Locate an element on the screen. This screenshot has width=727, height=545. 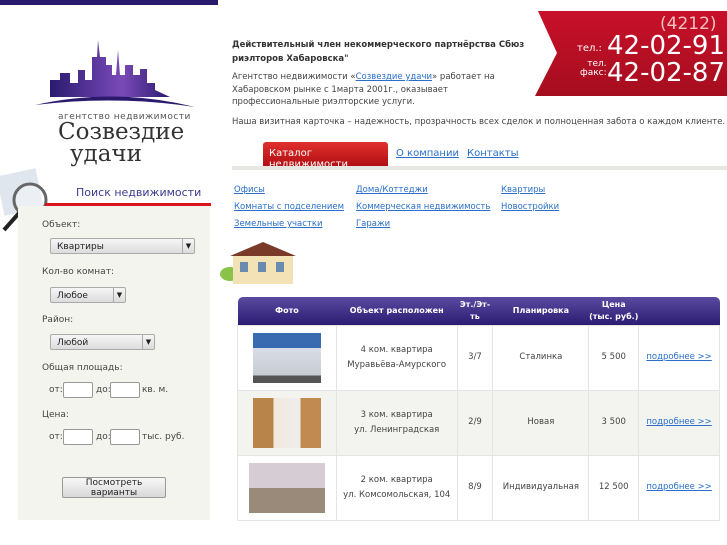
rooms-select: Любое ▼ is located at coordinates (88, 295).